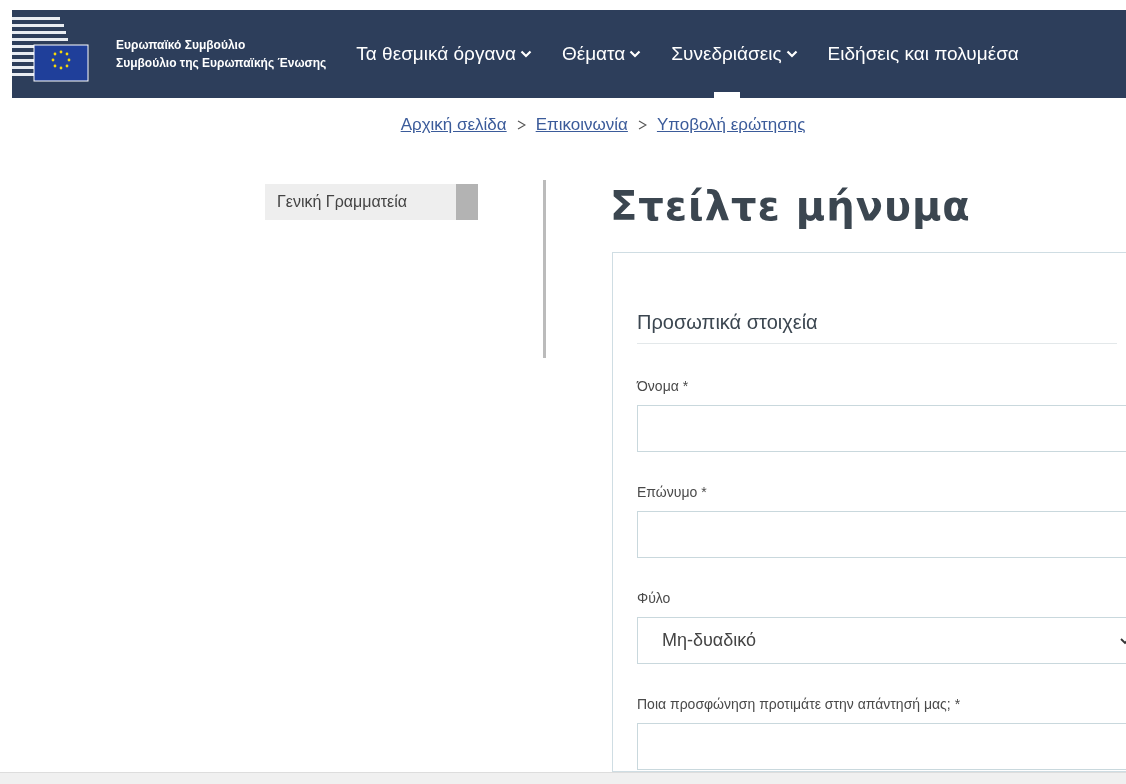 This screenshot has height=784, width=1126. What do you see at coordinates (654, 598) in the screenshot?
I see `field-label: Φύλο` at bounding box center [654, 598].